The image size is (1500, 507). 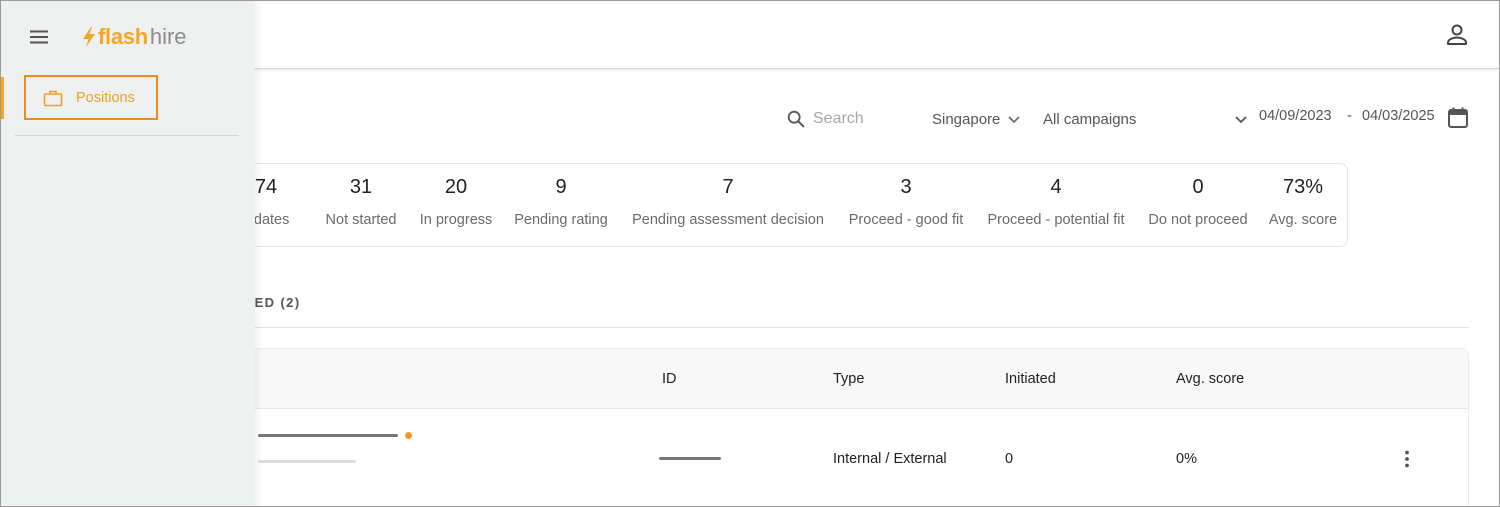 I want to click on calendar-icon, so click(x=1458, y=118).